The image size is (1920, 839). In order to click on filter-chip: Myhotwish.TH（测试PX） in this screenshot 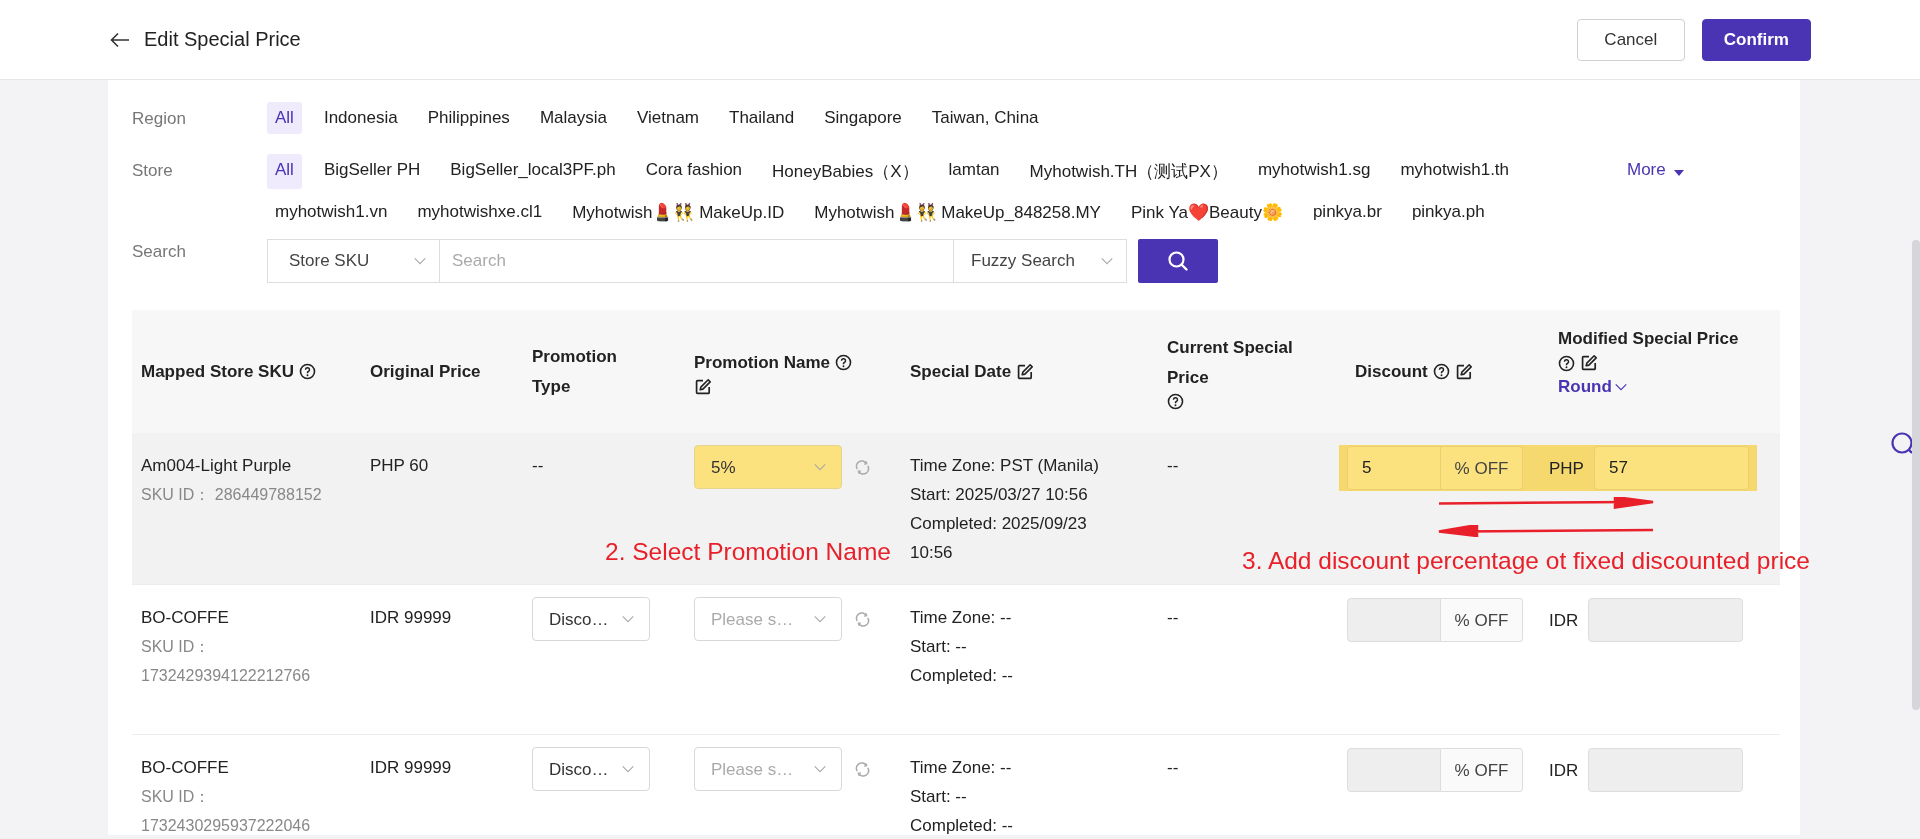, I will do `click(1128, 171)`.